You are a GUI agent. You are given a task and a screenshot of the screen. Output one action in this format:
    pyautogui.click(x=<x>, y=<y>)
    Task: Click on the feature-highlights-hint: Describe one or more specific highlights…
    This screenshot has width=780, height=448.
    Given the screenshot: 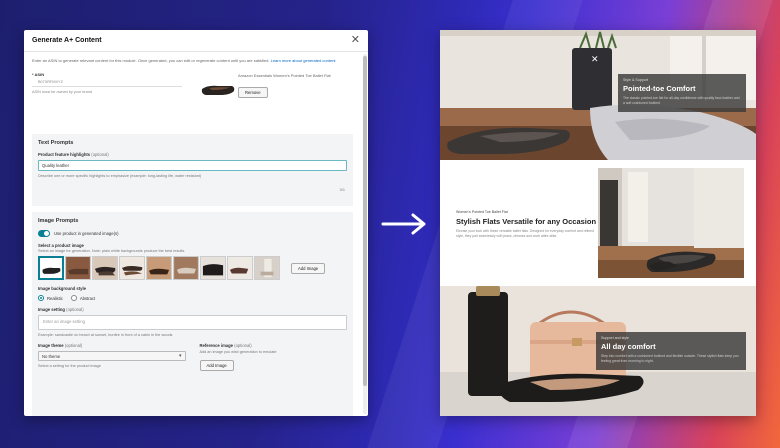 What is the action you would take?
    pyautogui.click(x=120, y=176)
    